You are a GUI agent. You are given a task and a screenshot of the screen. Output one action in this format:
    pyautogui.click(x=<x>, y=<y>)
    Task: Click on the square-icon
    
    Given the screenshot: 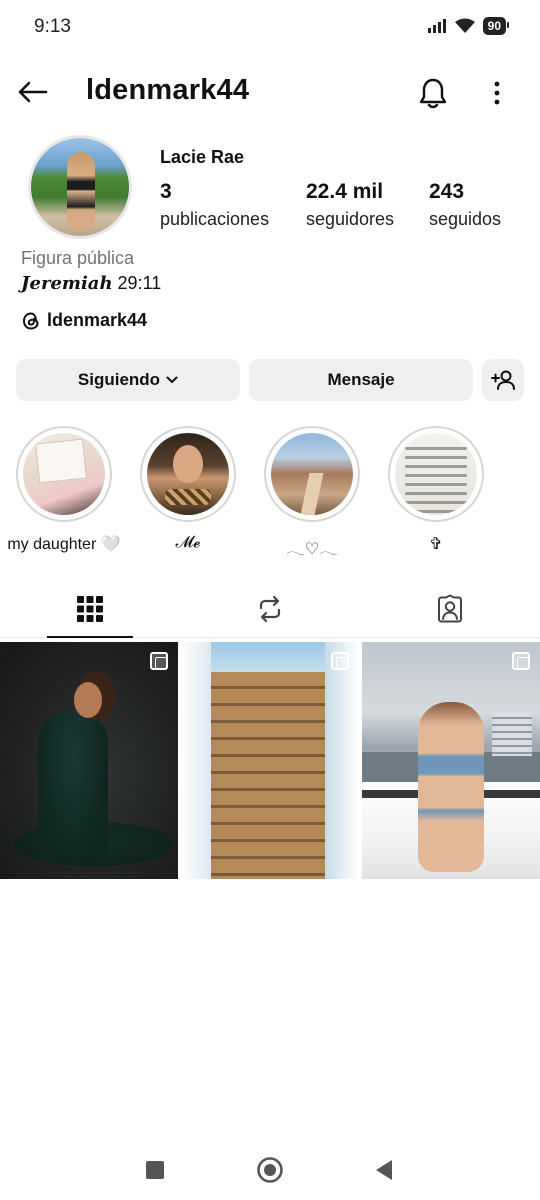 What is the action you would take?
    pyautogui.click(x=155, y=1170)
    